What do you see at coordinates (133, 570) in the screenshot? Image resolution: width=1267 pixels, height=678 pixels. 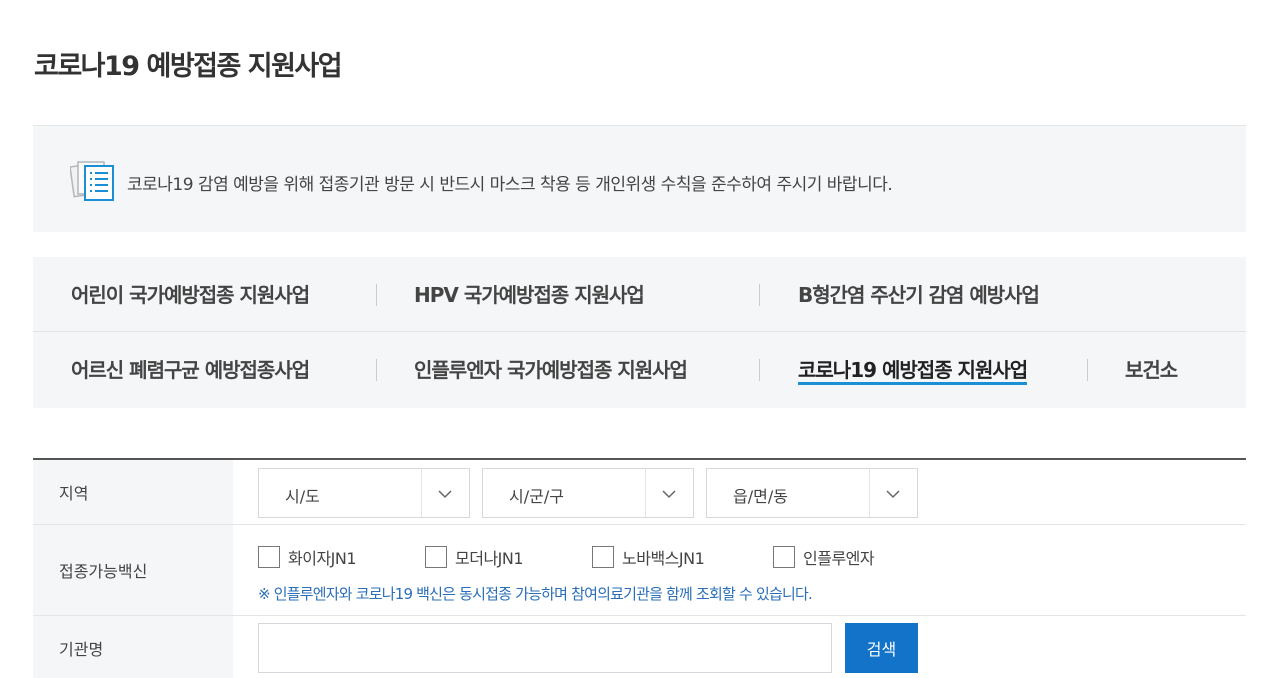 I see `vaccine-label: 접종가능백신` at bounding box center [133, 570].